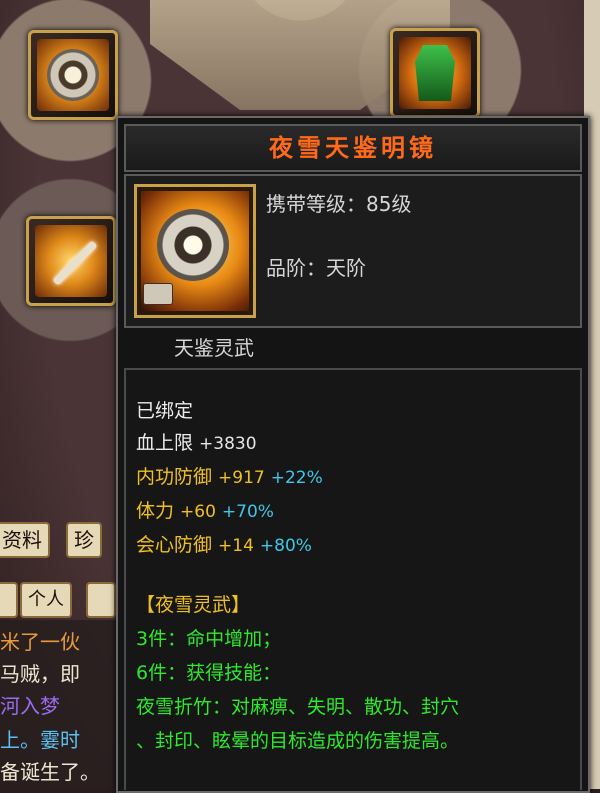  Describe the element at coordinates (30, 706) in the screenshot. I see `chat-line: 河入梦` at that location.